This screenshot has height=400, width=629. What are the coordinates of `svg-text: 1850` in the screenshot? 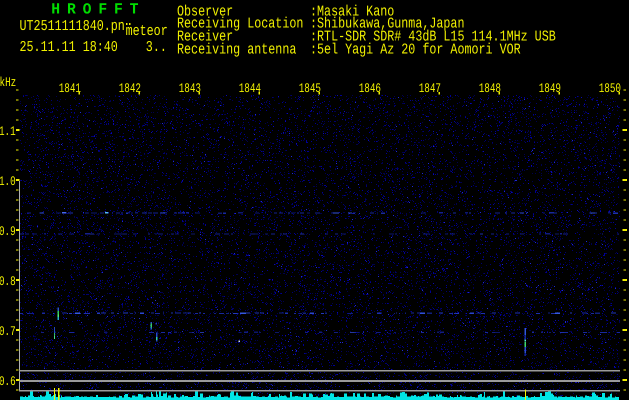 It's located at (610, 88).